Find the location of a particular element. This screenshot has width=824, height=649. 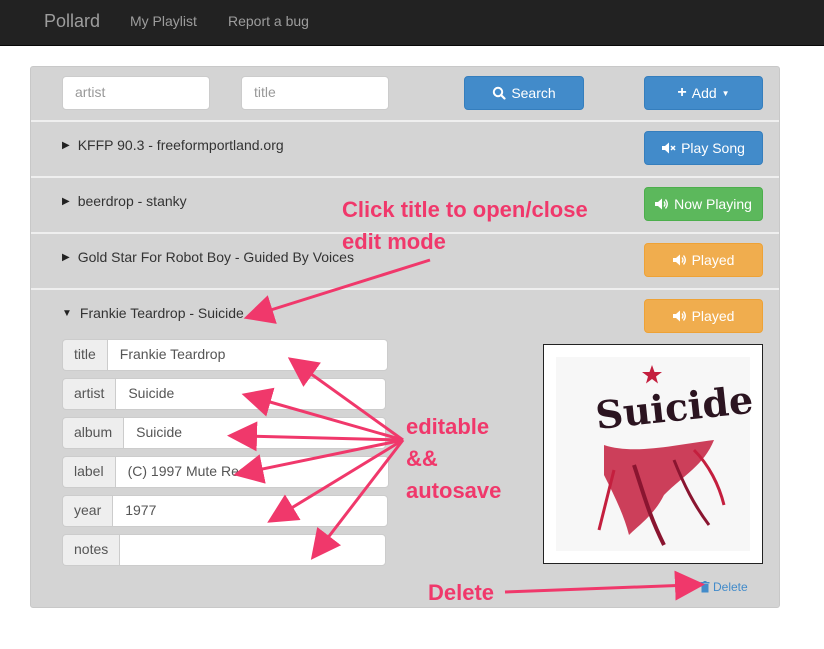

annotation-editable: && is located at coordinates (422, 458).